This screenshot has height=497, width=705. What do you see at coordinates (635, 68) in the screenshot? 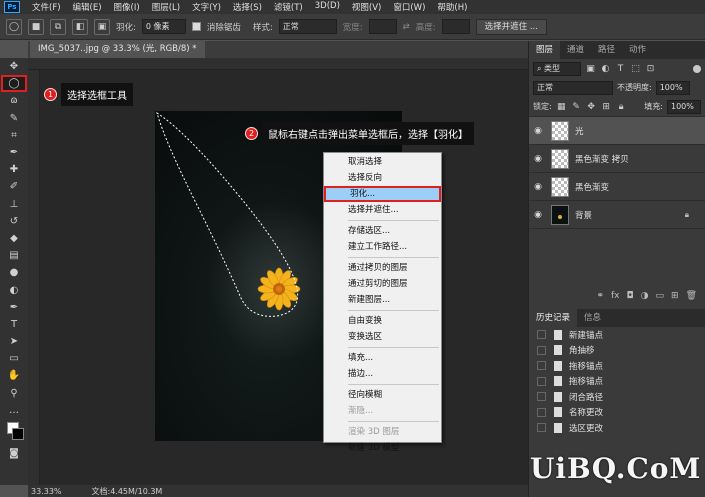
I see `shape-filter-icon: ⬚` at bounding box center [635, 68].